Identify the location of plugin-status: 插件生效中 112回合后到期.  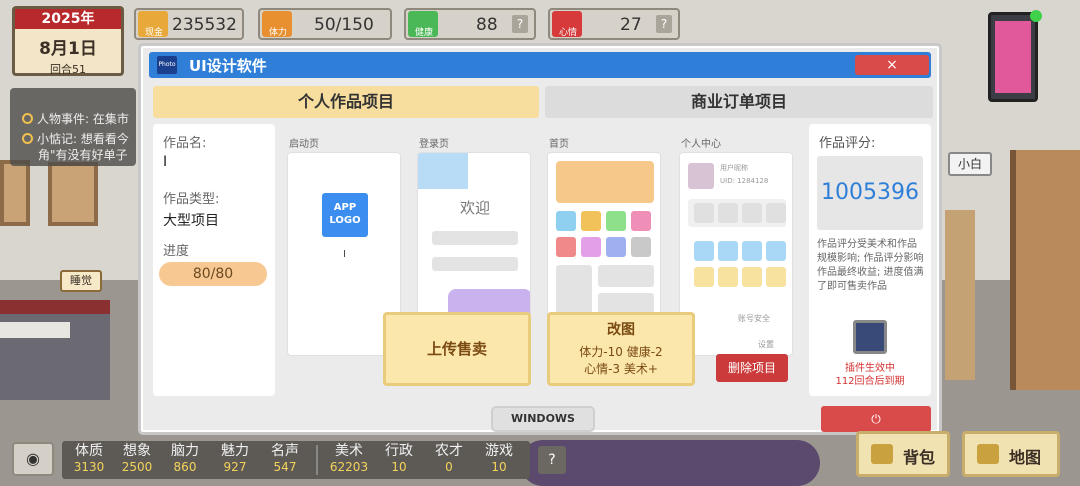
(870, 375).